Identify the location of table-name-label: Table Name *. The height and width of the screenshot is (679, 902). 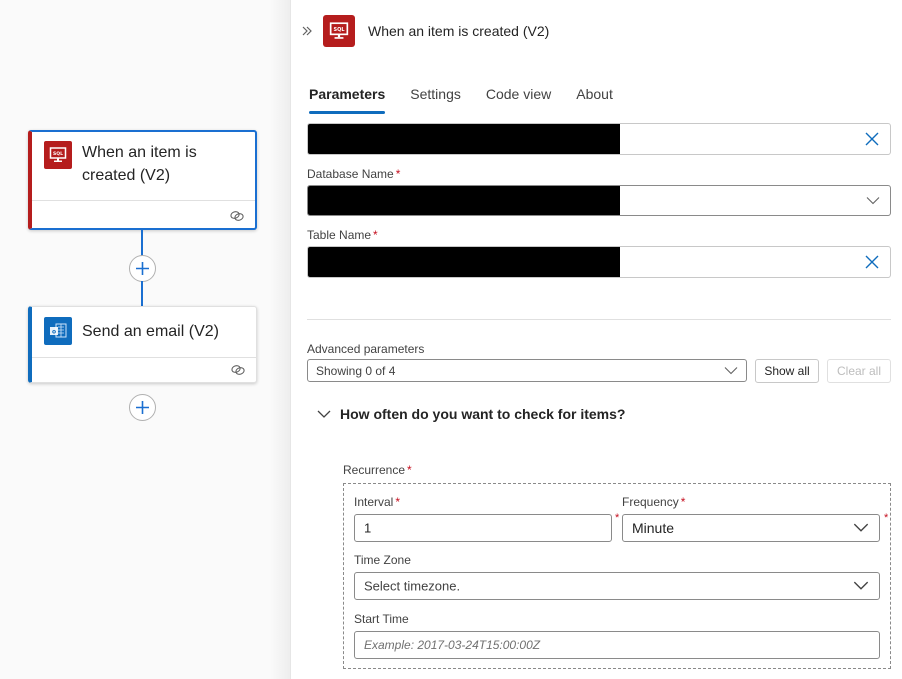
(342, 235).